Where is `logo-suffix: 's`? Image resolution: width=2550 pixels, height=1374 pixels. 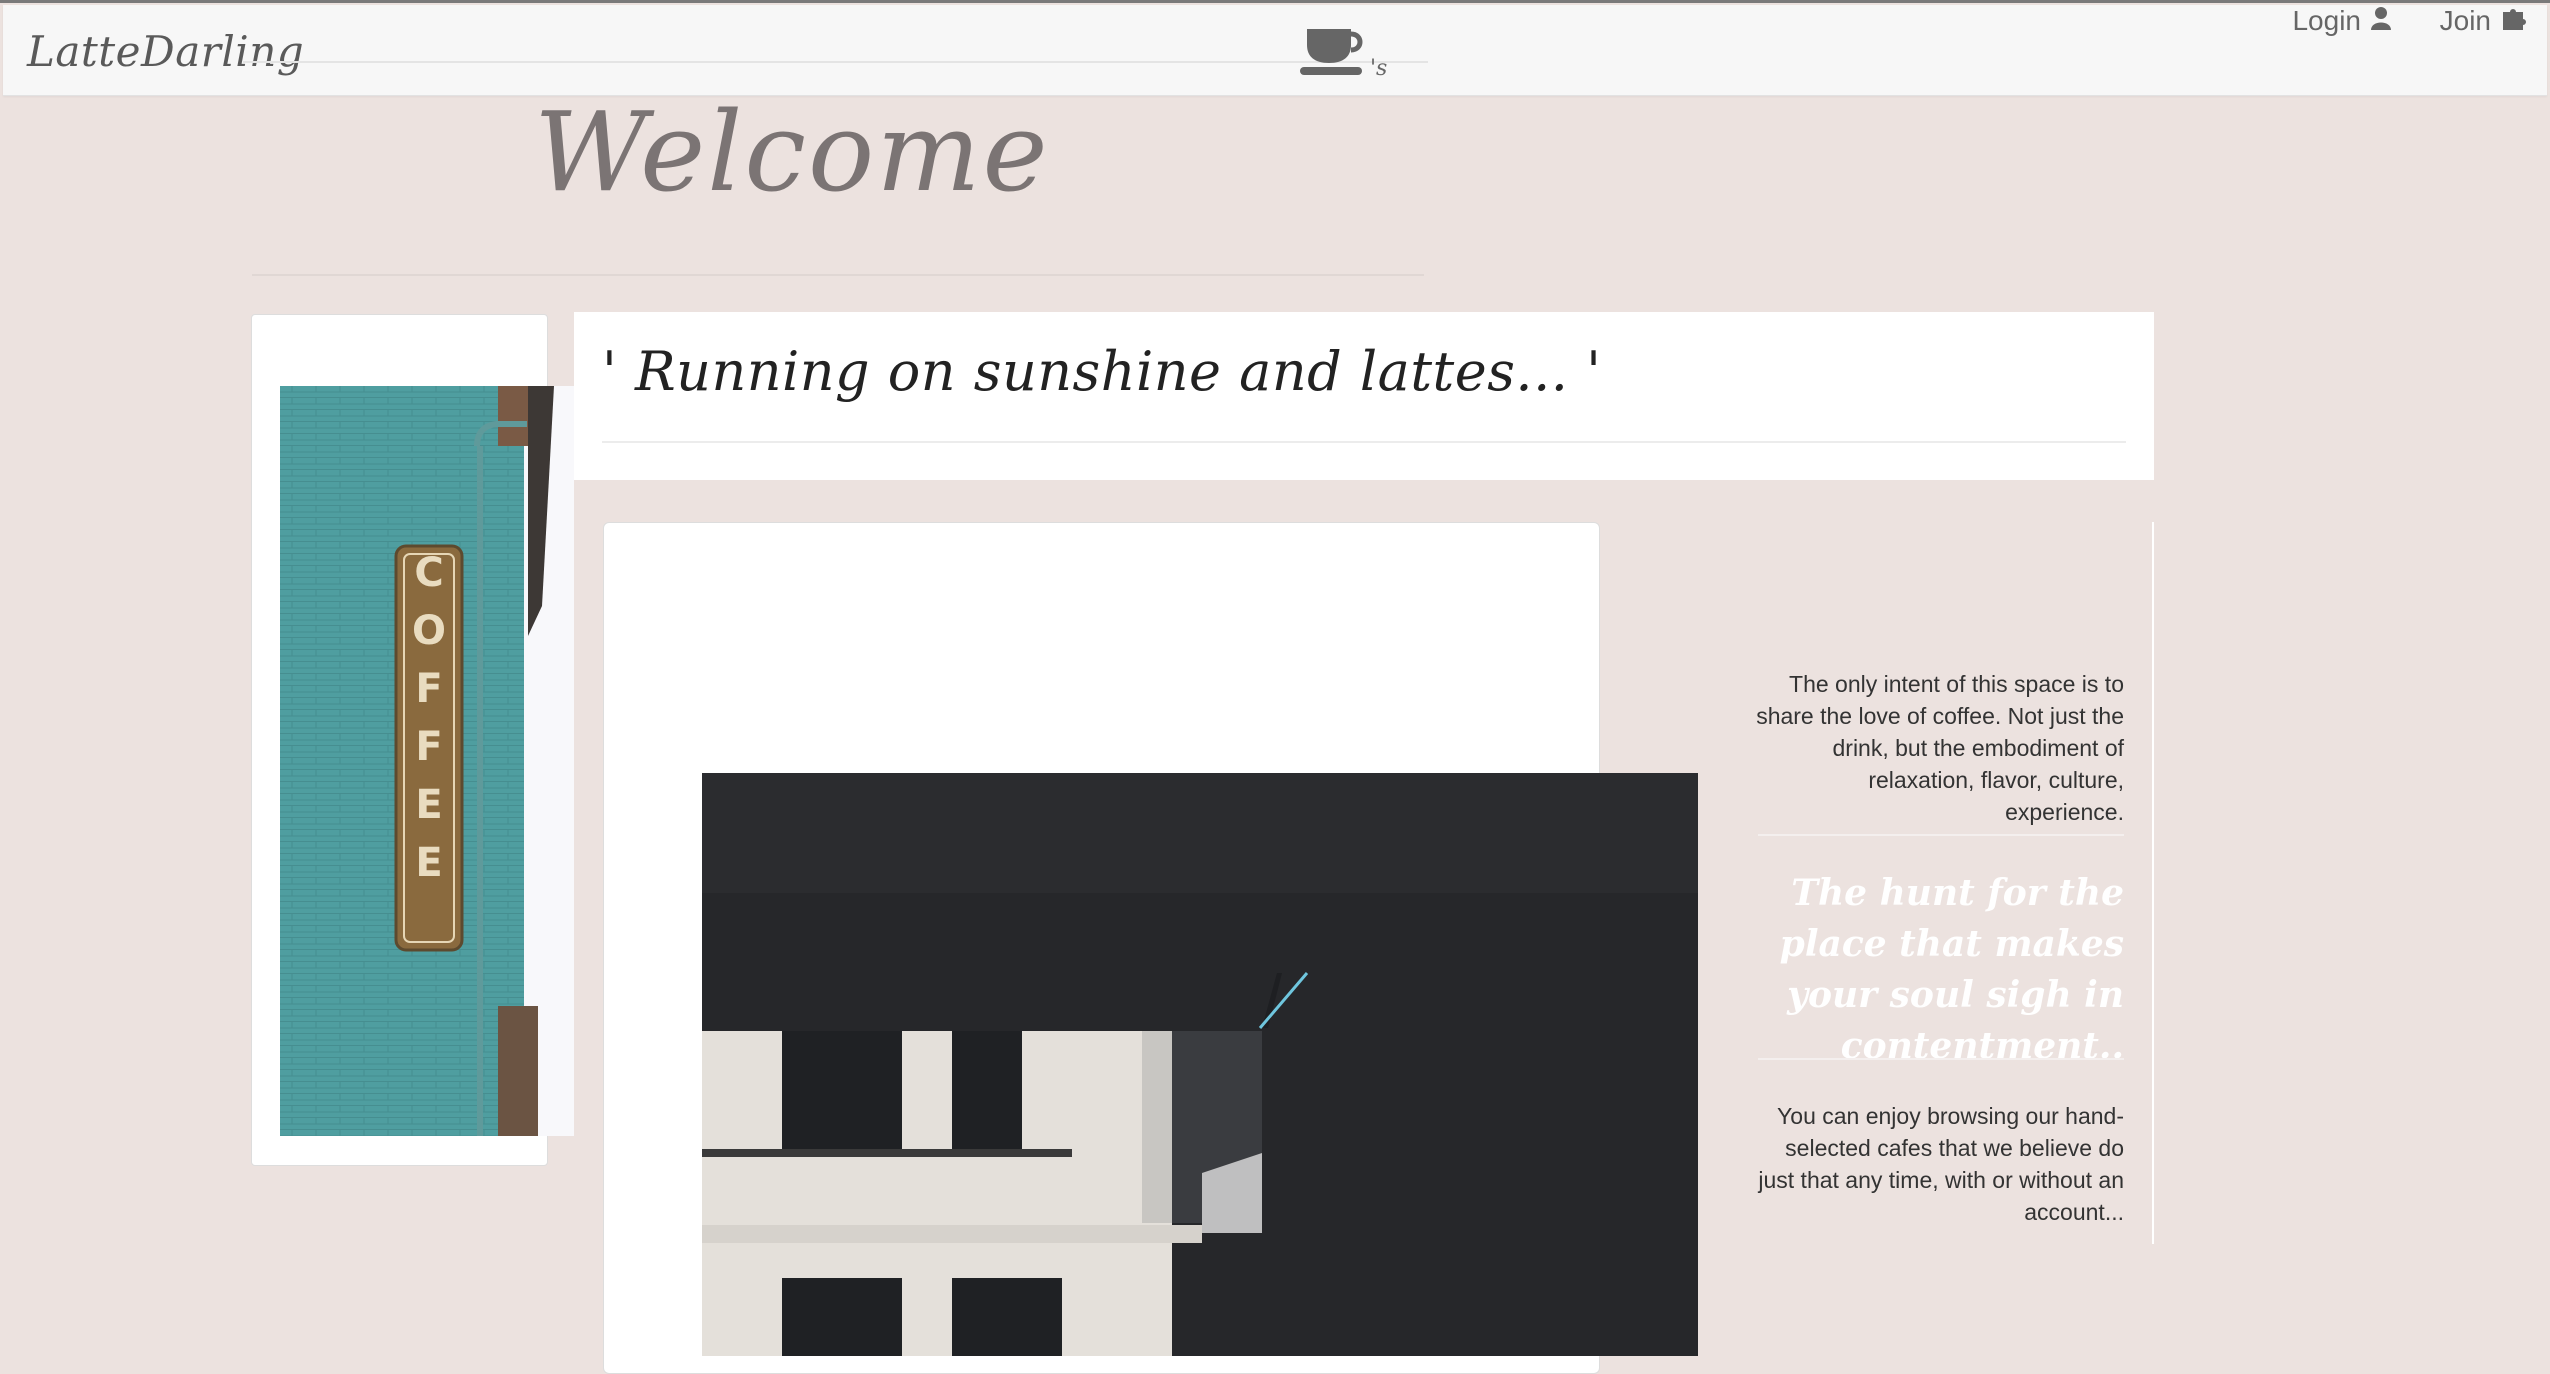
logo-suffix: 's is located at coordinates (1378, 68).